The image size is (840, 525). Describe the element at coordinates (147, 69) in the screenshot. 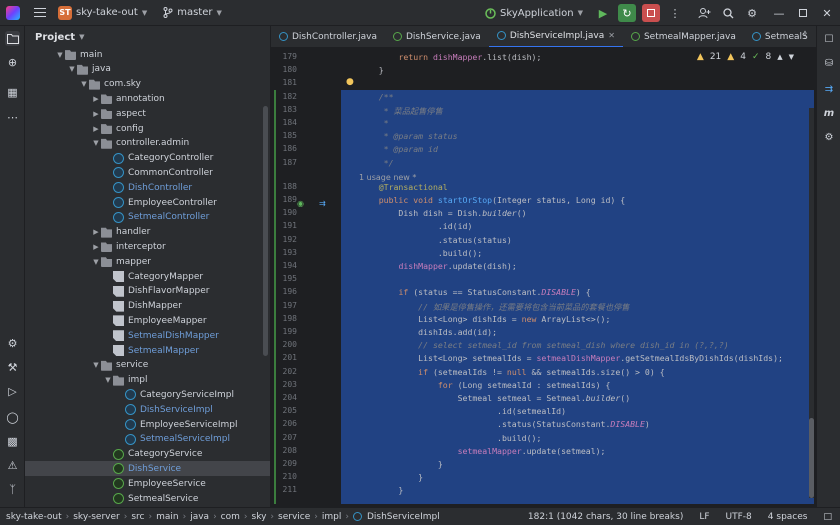

I see `tree-row: ▼ java` at that location.